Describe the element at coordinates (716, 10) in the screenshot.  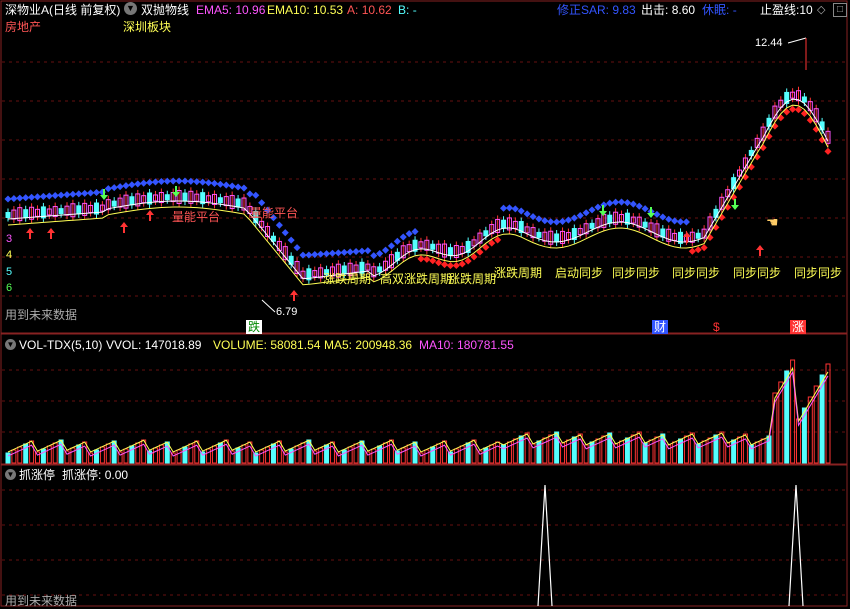
I see `rest-label: 休眠:` at that location.